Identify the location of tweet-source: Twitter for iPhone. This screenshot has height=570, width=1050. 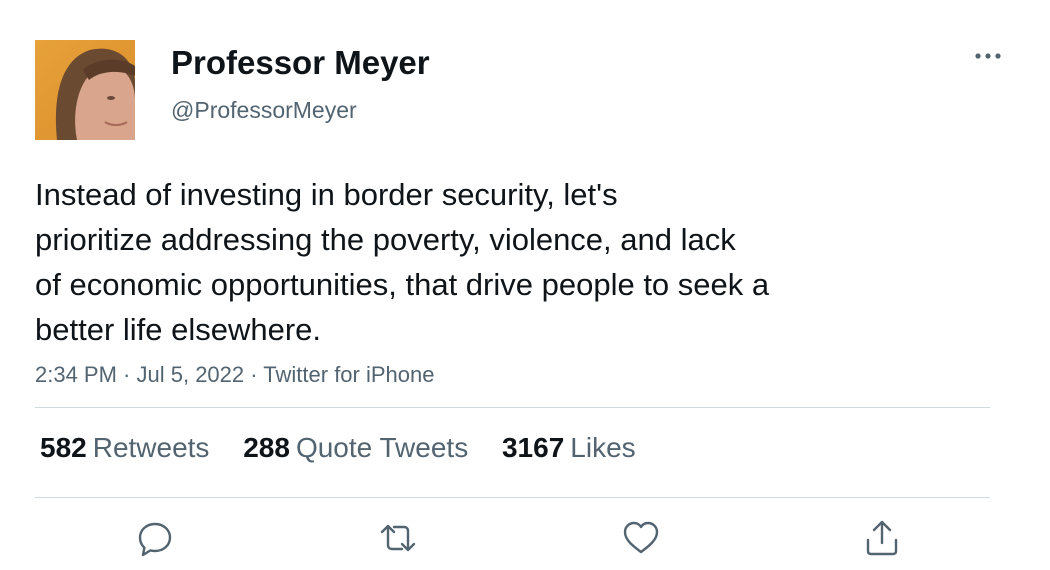
(348, 374).